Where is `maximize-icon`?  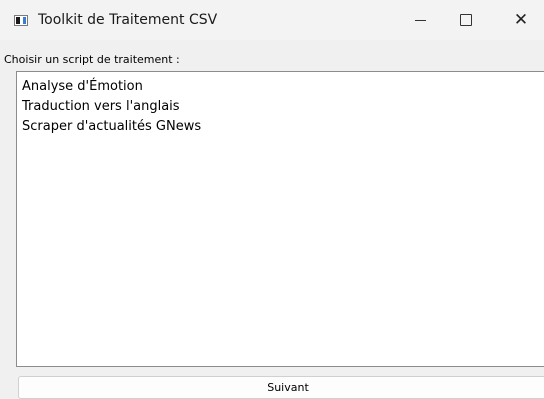 maximize-icon is located at coordinates (466, 20).